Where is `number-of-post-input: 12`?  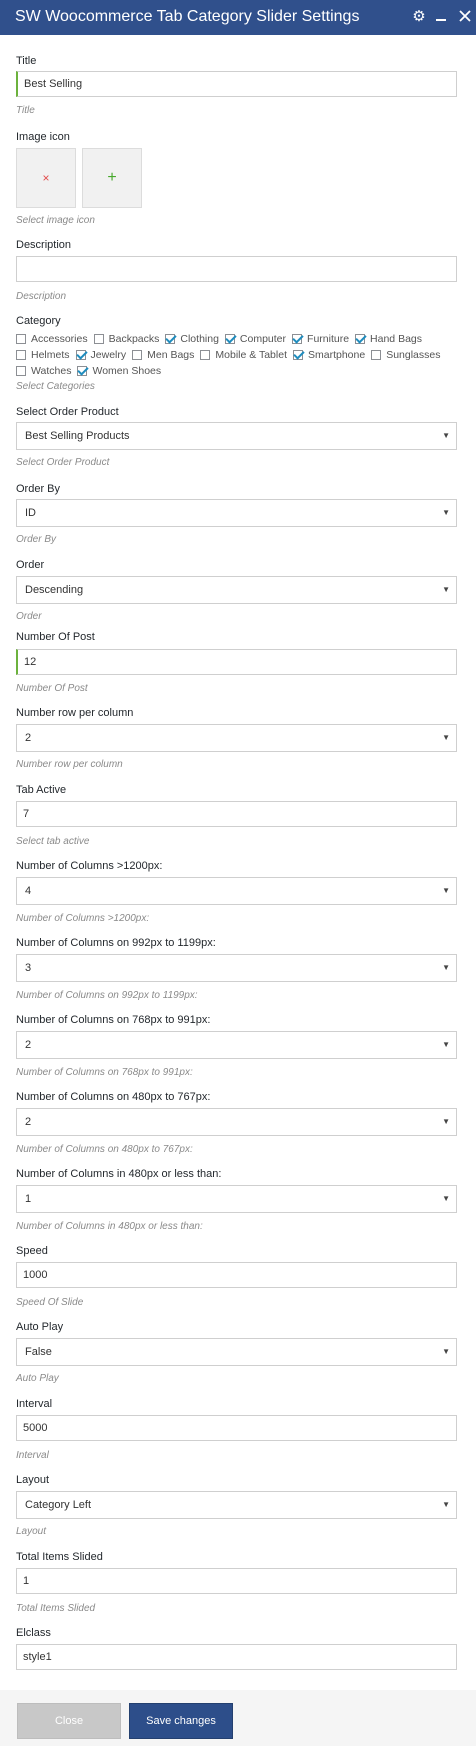
number-of-post-input: 12 is located at coordinates (236, 662).